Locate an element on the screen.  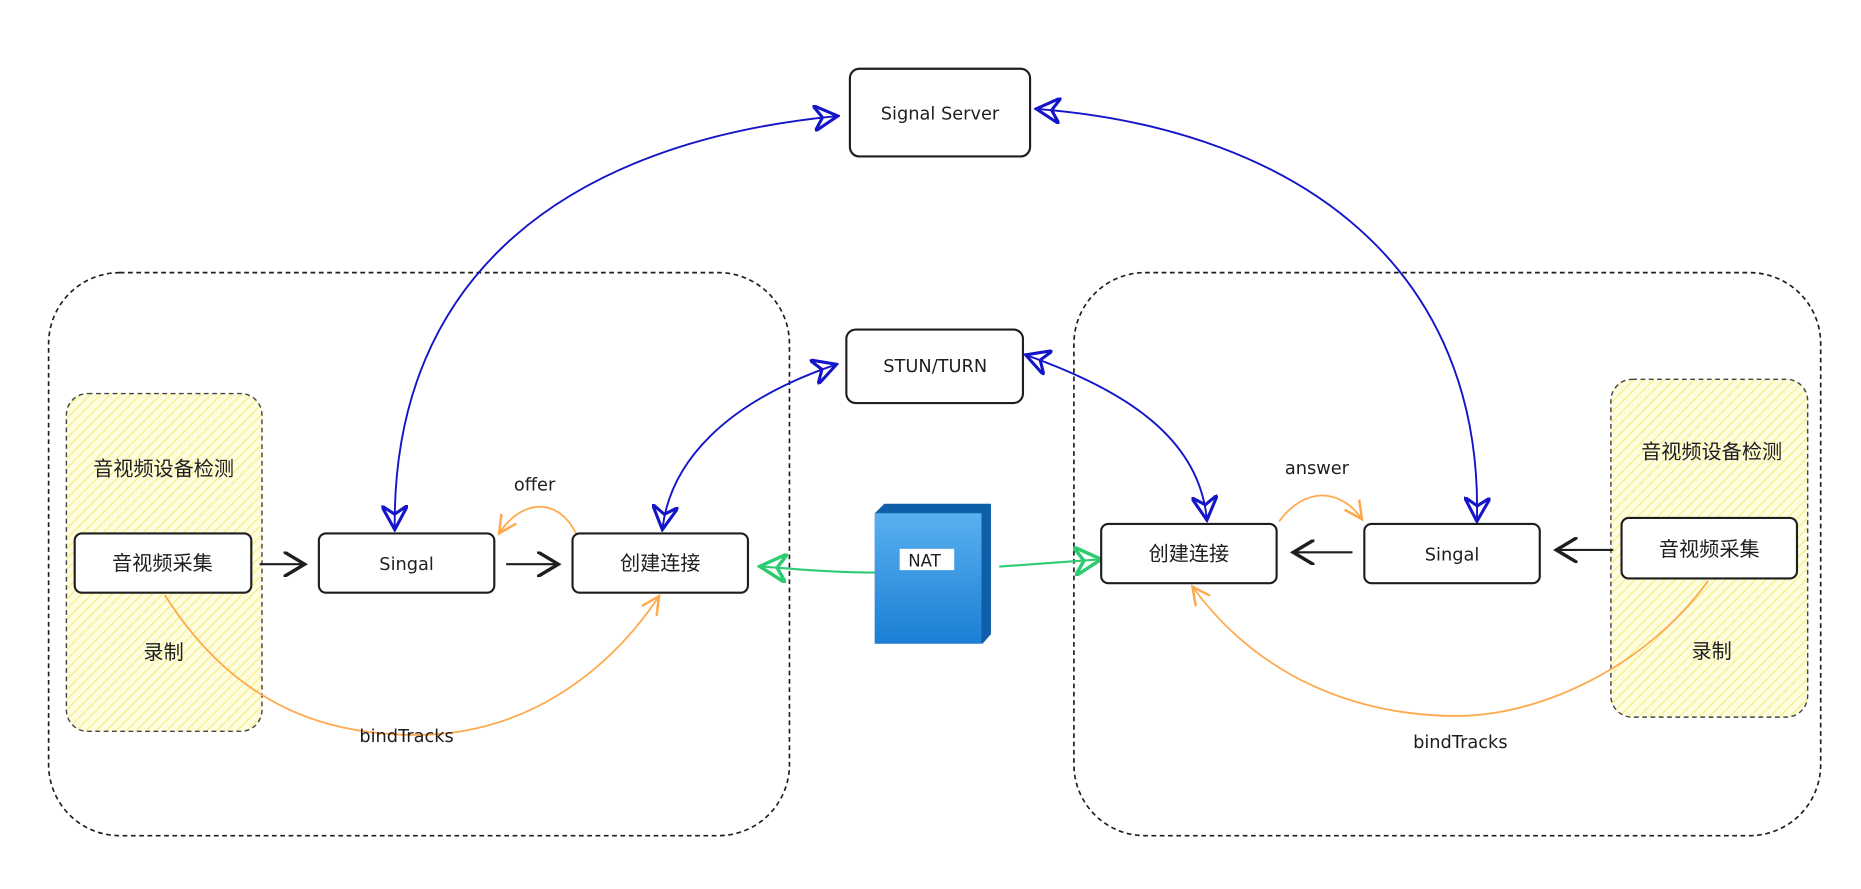
signal-server-node: Signal Server is located at coordinates (940, 112).